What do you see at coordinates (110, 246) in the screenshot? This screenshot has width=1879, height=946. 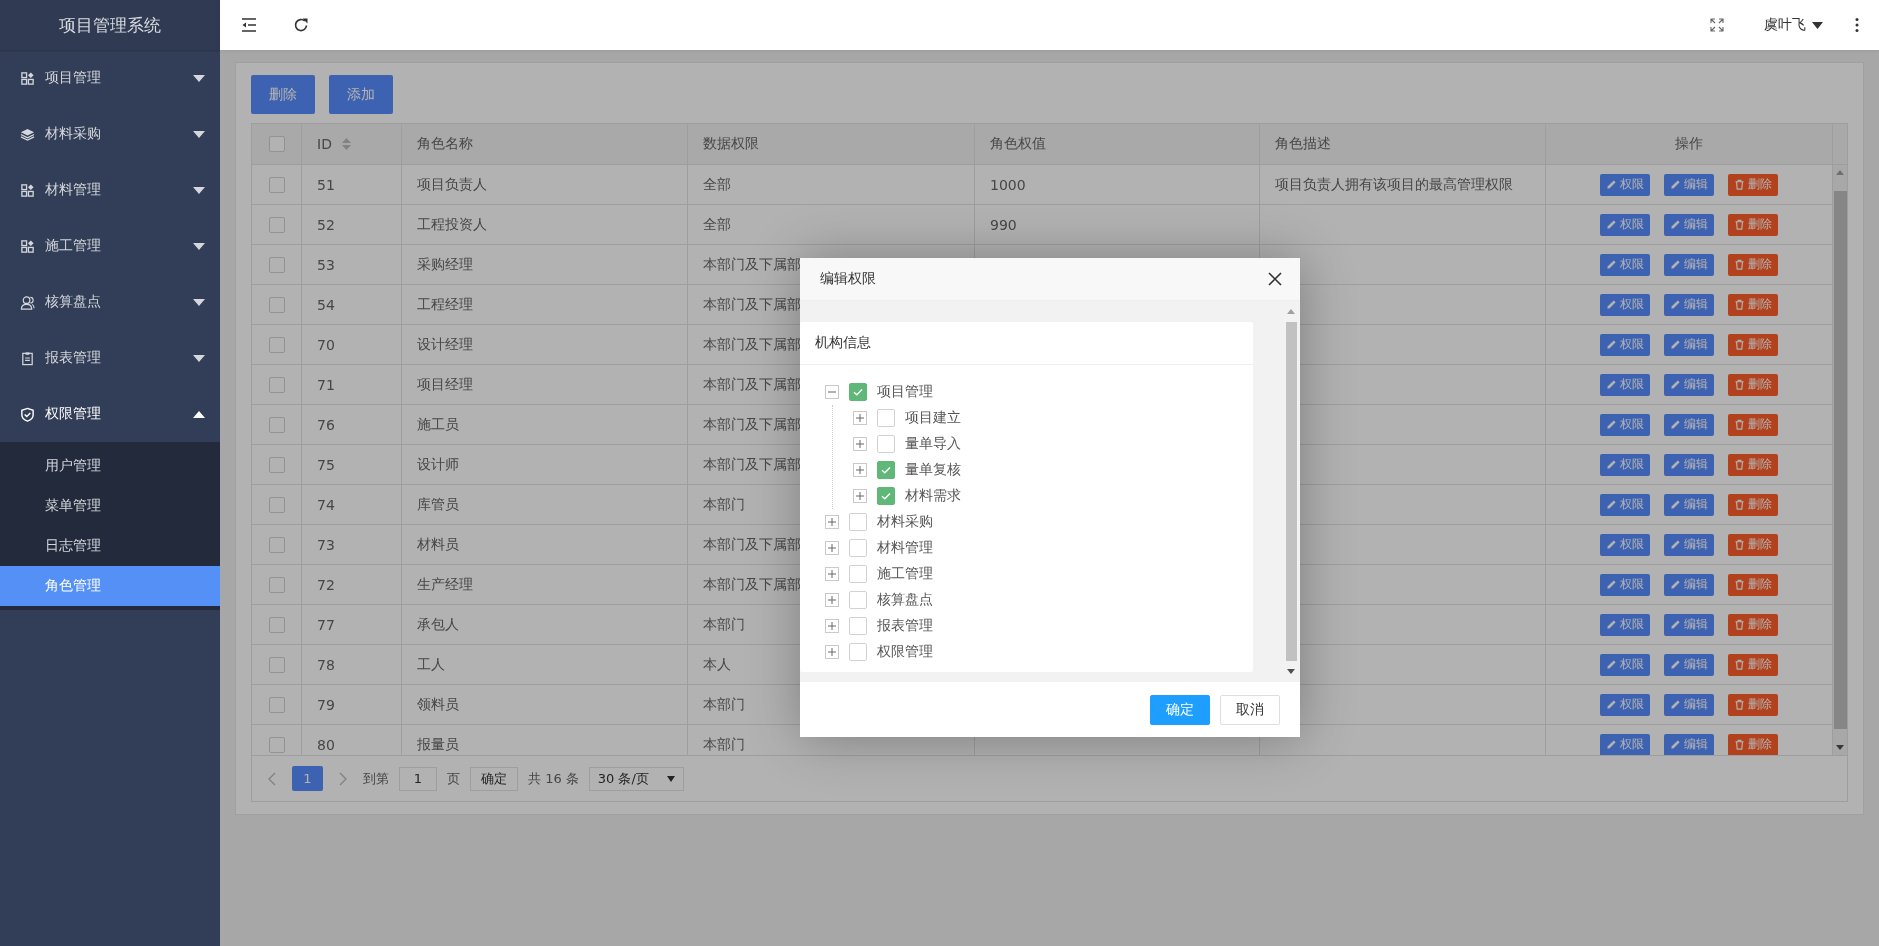 I see `menu-item: 施工管理` at bounding box center [110, 246].